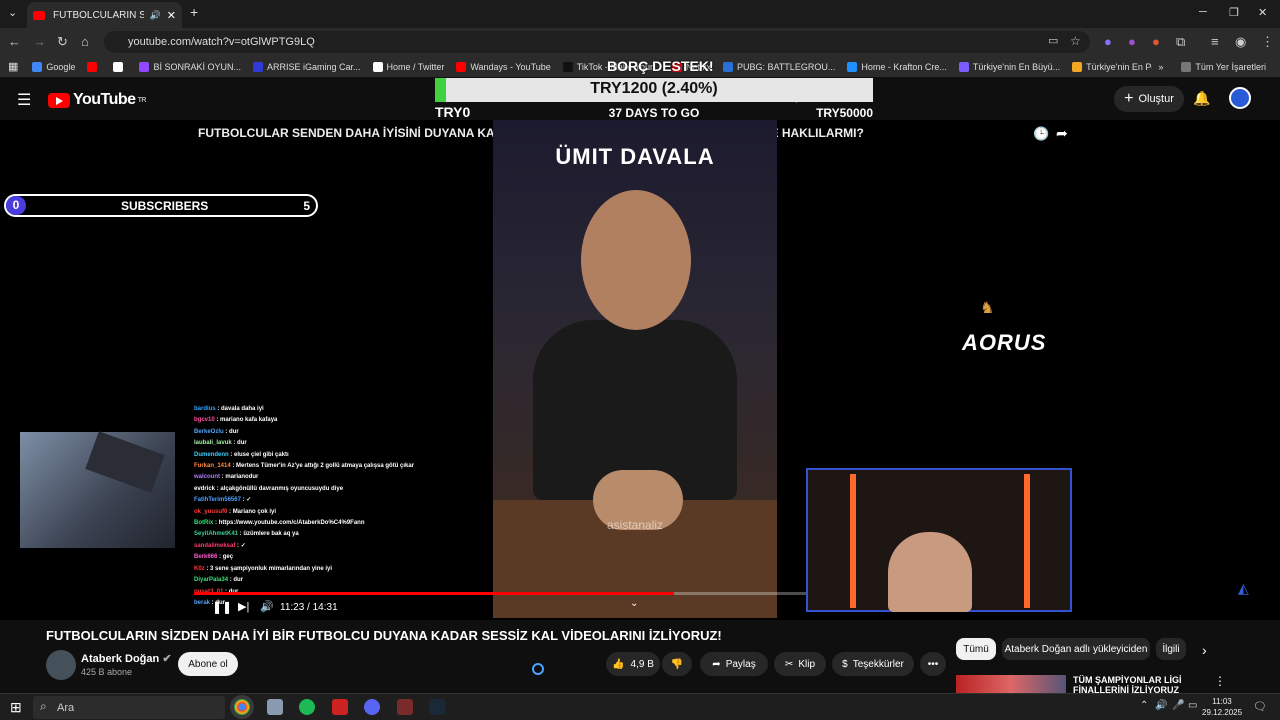 This screenshot has height=720, width=1280. What do you see at coordinates (208, 664) in the screenshot?
I see `subscribe-button: Abone ol` at bounding box center [208, 664].